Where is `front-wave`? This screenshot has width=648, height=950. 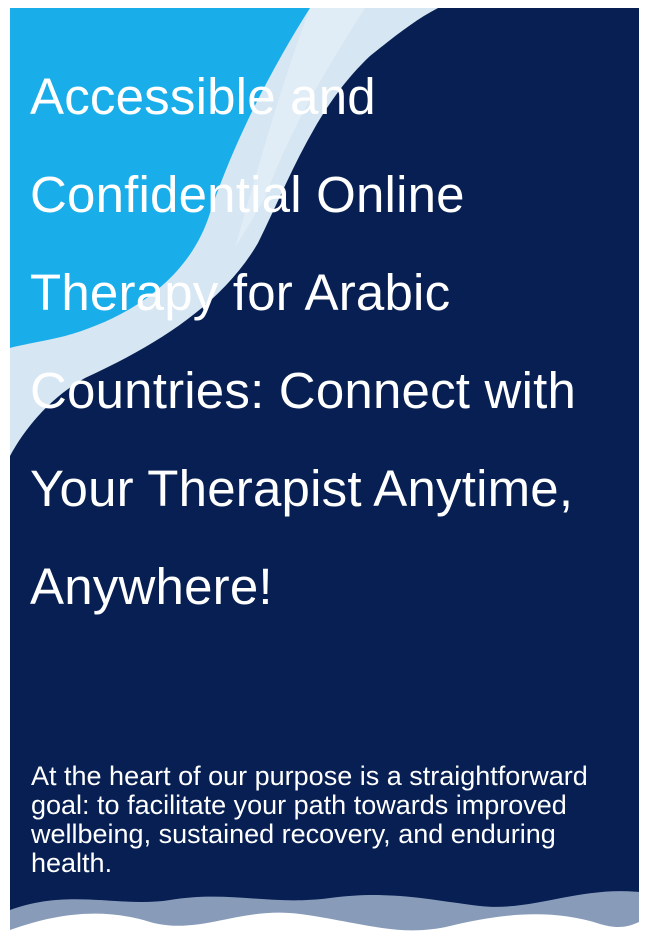 front-wave is located at coordinates (324, 931).